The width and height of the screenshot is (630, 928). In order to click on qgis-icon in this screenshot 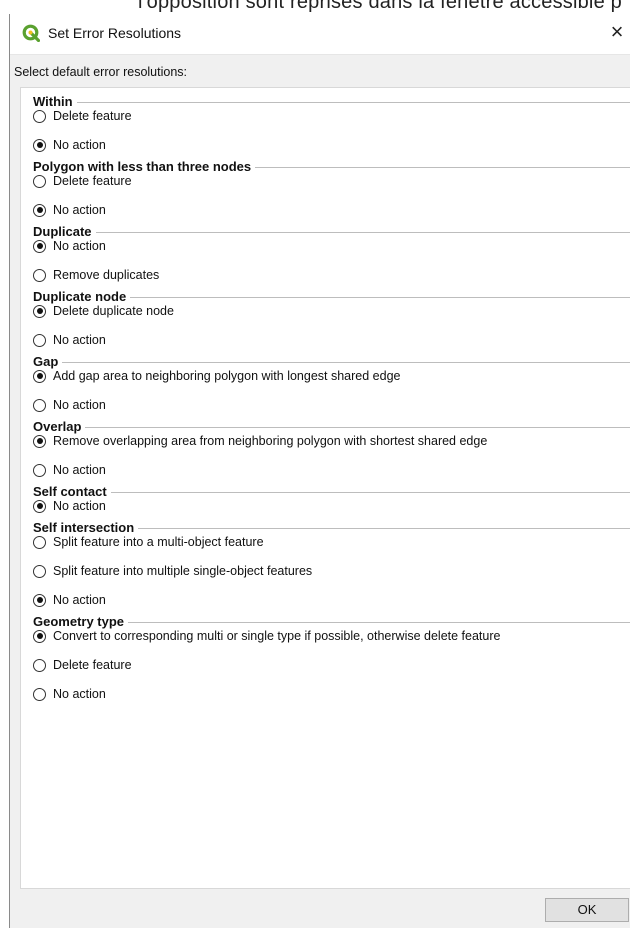, I will do `click(31, 33)`.